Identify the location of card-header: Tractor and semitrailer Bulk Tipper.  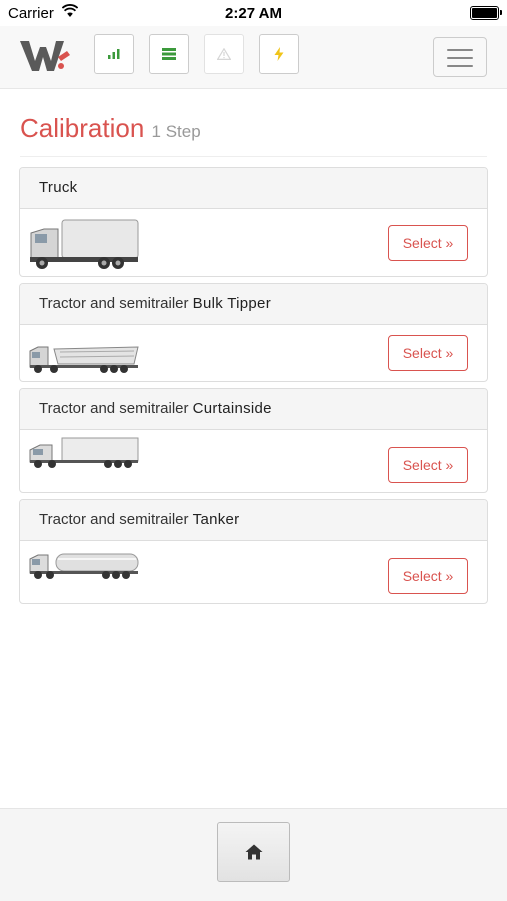
(253, 304).